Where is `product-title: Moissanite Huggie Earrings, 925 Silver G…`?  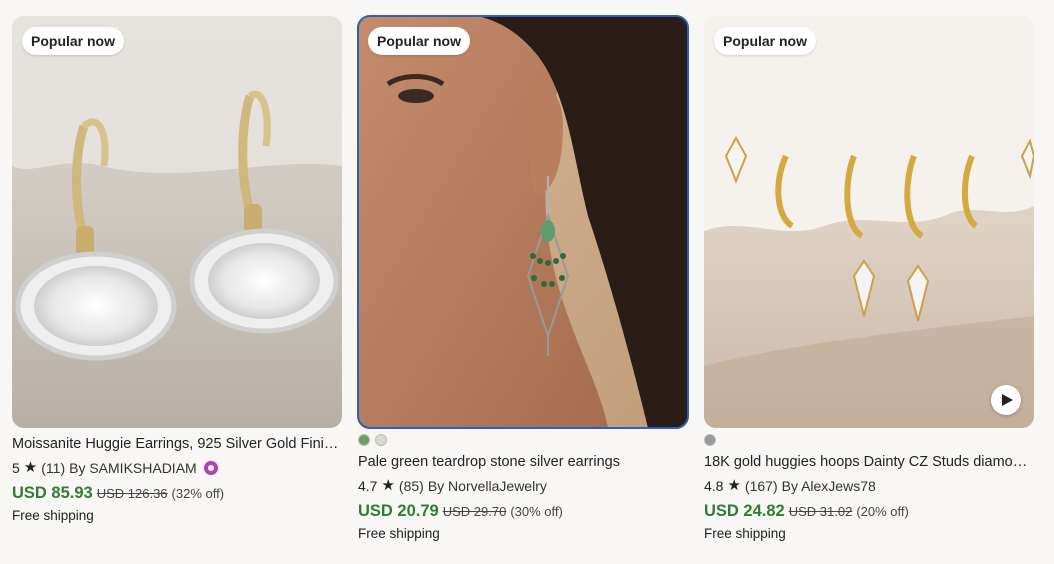 product-title: Moissanite Huggie Earrings, 925 Silver G… is located at coordinates (177, 444).